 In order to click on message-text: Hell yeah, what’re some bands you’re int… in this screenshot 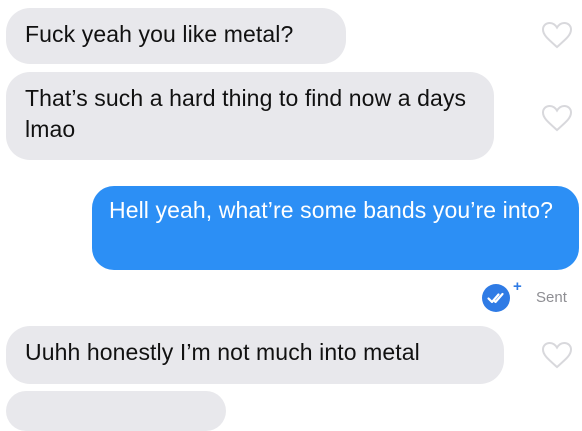, I will do `click(331, 210)`.